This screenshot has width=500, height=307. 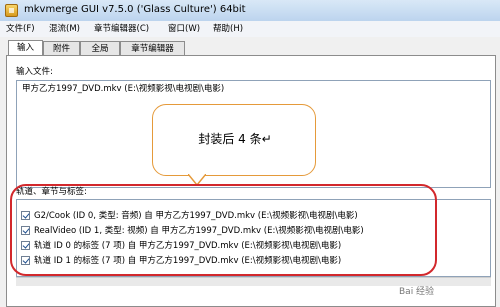 I want to click on menu-file: 文件(F), so click(x=20, y=29).